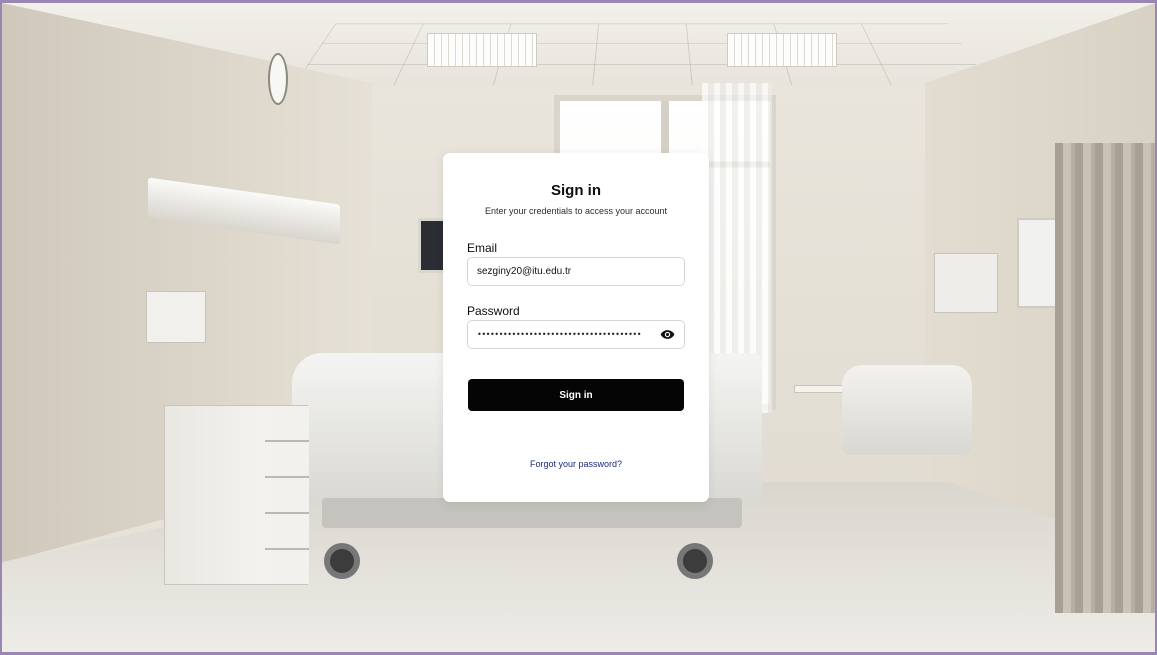 The width and height of the screenshot is (1157, 655). What do you see at coordinates (1037, 263) in the screenshot?
I see `wall-picture` at bounding box center [1037, 263].